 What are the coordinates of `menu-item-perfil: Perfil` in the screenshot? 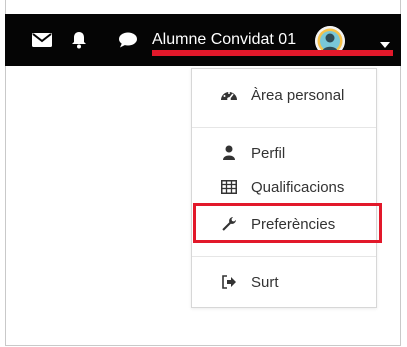 It's located at (284, 153).